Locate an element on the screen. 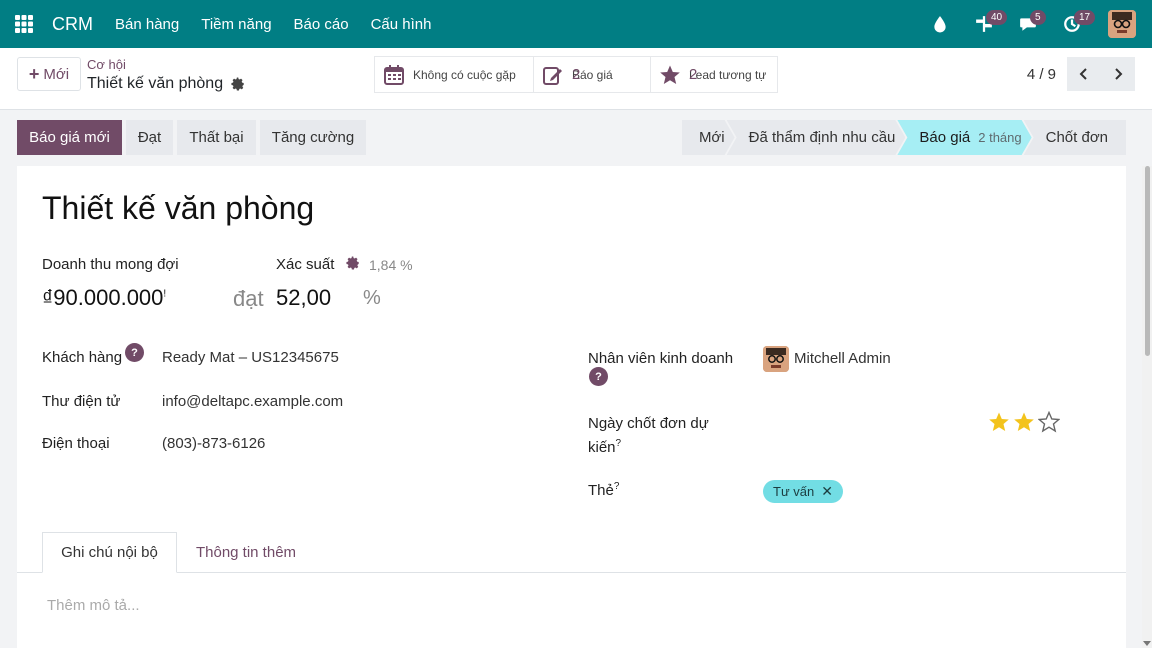  email-field: info@deltapc.example.com is located at coordinates (252, 401).